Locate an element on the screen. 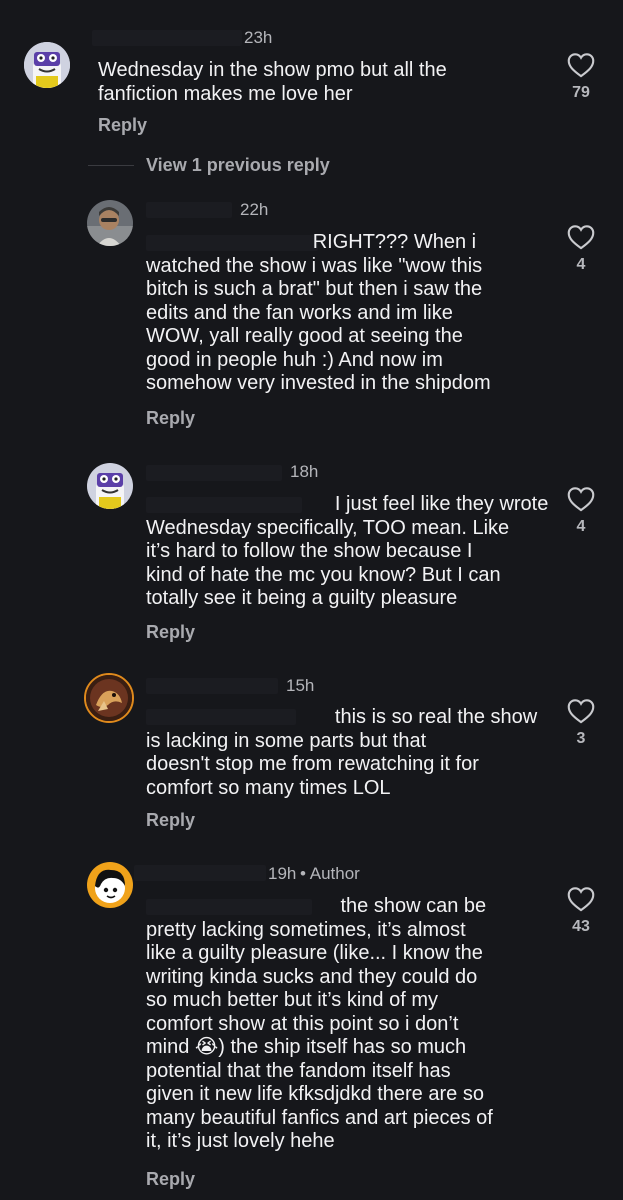 The height and width of the screenshot is (1200, 623). cartoon-girl-avatar-icon is located at coordinates (110, 885).